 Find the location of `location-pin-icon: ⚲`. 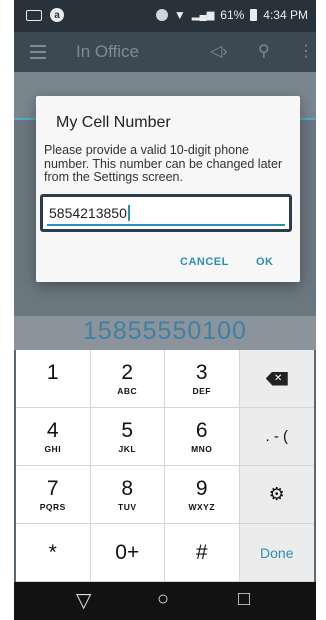

location-pin-icon: ⚲ is located at coordinates (264, 51).